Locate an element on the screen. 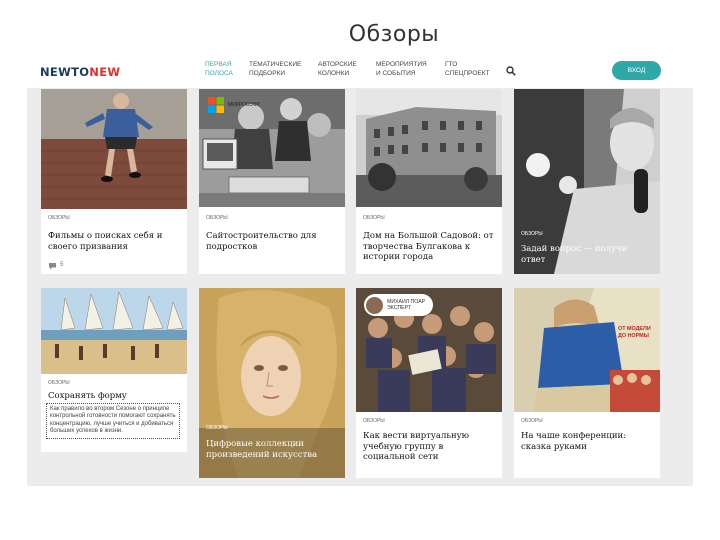 The height and width of the screenshot is (540, 720). author-role: ЭКСПЕРТ is located at coordinates (399, 308).